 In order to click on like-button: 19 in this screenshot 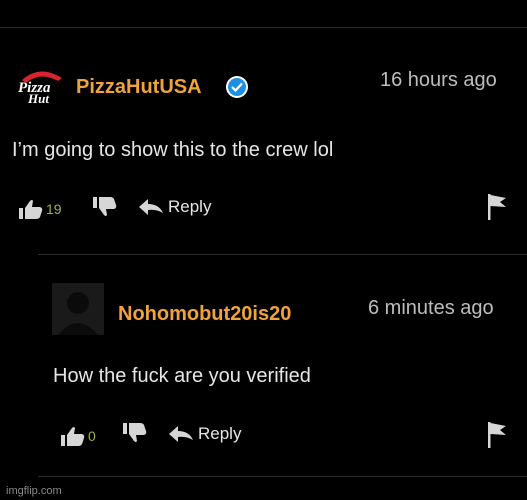, I will do `click(40, 209)`.